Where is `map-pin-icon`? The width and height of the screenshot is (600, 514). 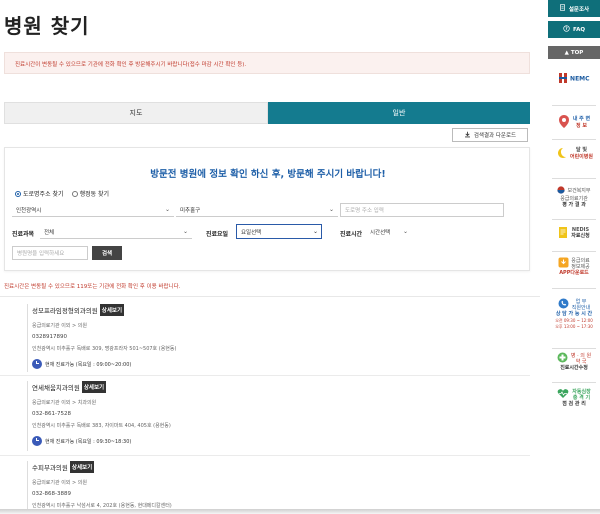
map-pin-icon is located at coordinates (564, 122).